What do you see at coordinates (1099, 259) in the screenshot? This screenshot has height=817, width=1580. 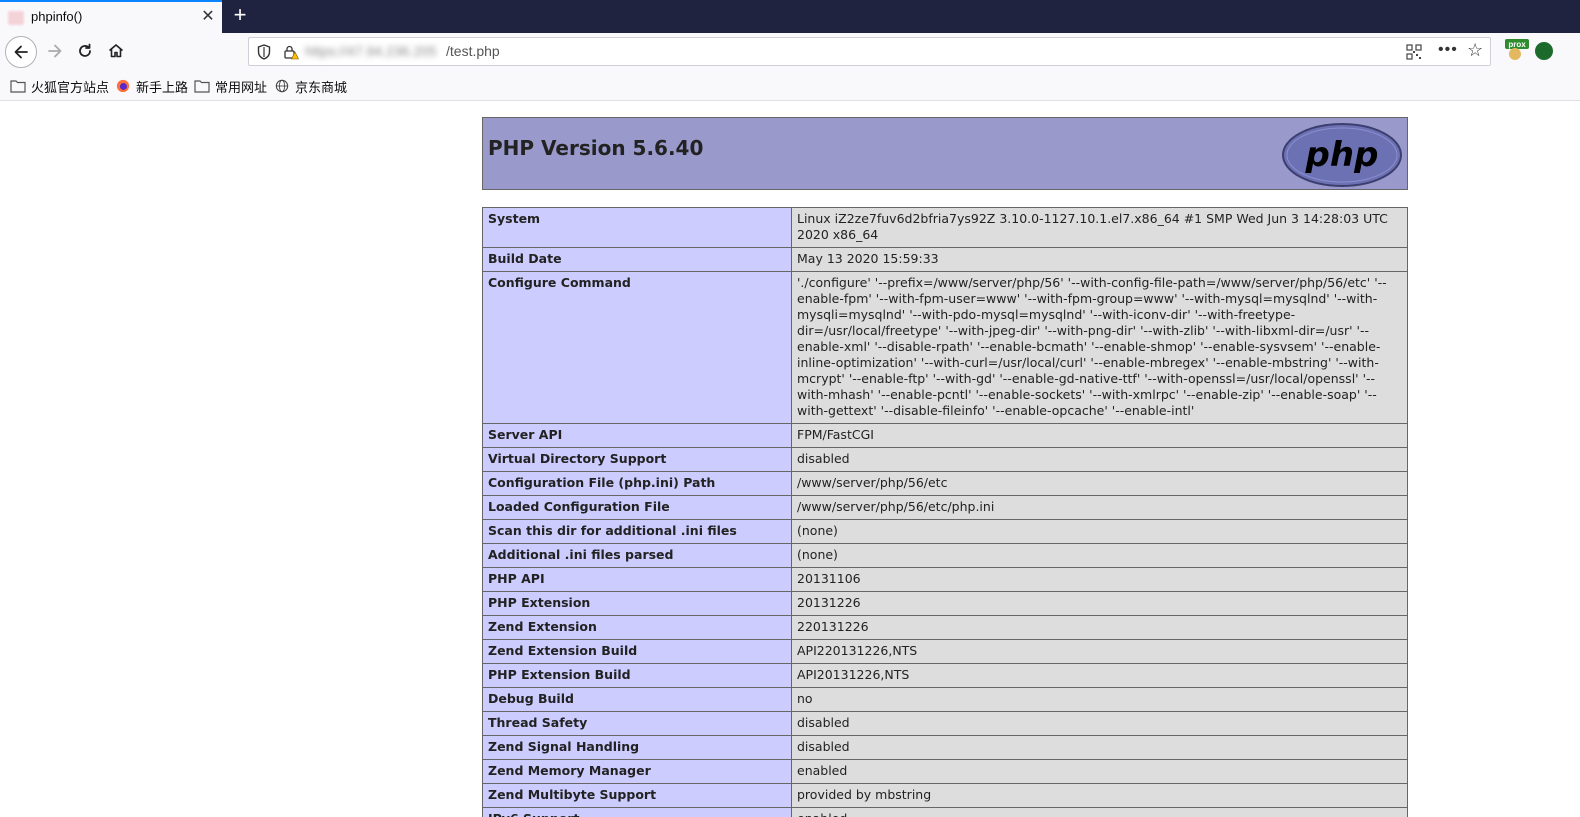 I see `row-value: May 13 2020 15:59:33` at bounding box center [1099, 259].